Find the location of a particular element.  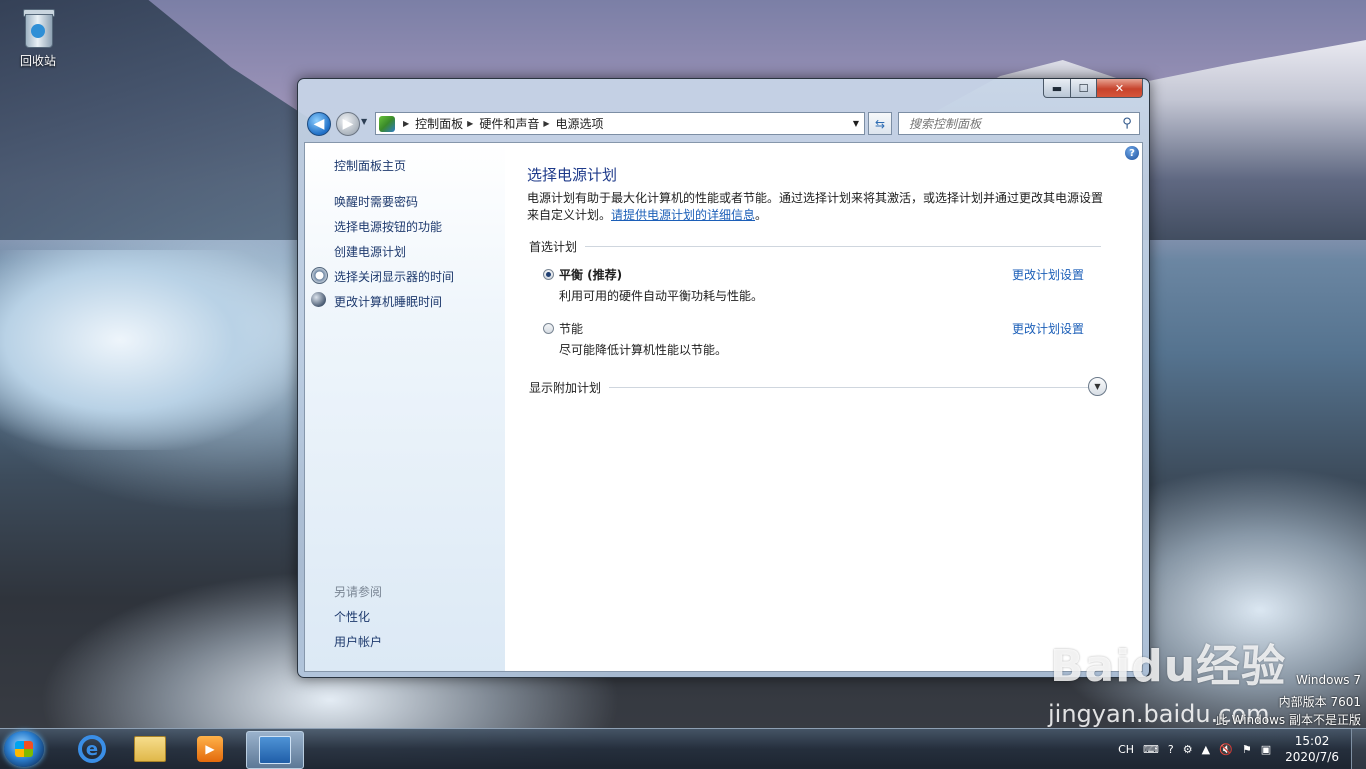

change-plan-settings-power-saver: 更改计划设置 is located at coordinates (1048, 328).